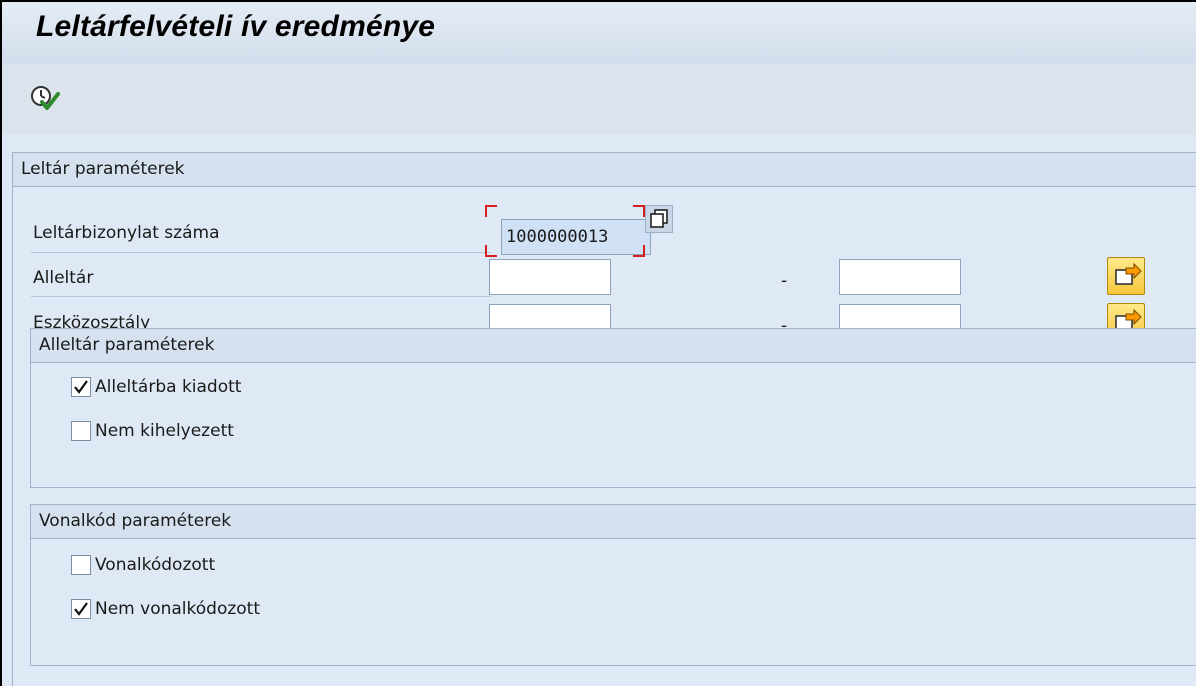 This screenshot has height=688, width=1198. Describe the element at coordinates (46, 98) in the screenshot. I see `execute-icon` at that location.